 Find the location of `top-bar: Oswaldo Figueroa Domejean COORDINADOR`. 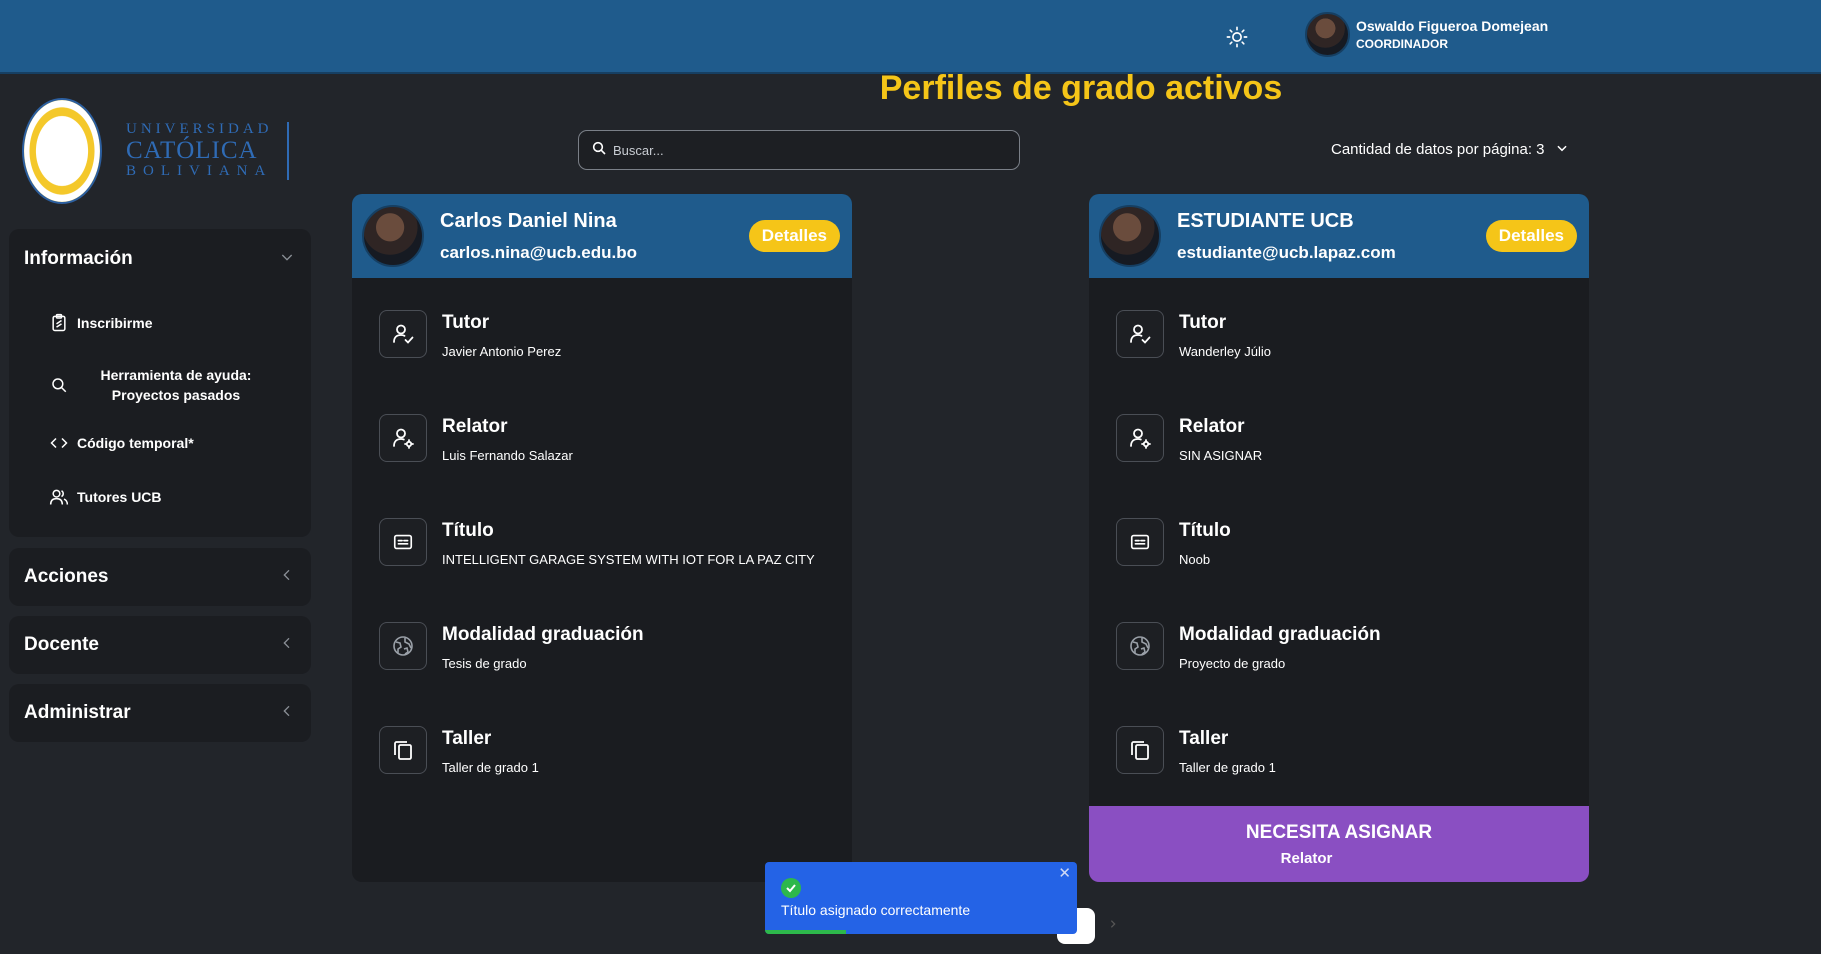

top-bar: Oswaldo Figueroa Domejean COORDINADOR is located at coordinates (910, 37).